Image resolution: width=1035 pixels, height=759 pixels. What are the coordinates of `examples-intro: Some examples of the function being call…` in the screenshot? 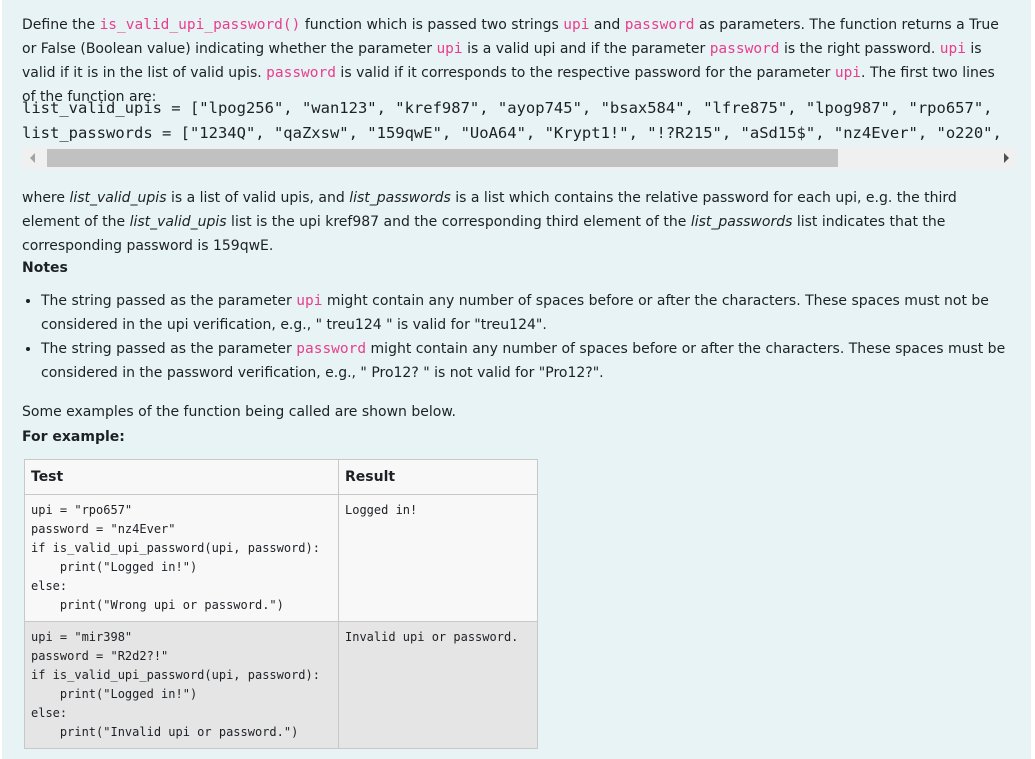 It's located at (239, 412).